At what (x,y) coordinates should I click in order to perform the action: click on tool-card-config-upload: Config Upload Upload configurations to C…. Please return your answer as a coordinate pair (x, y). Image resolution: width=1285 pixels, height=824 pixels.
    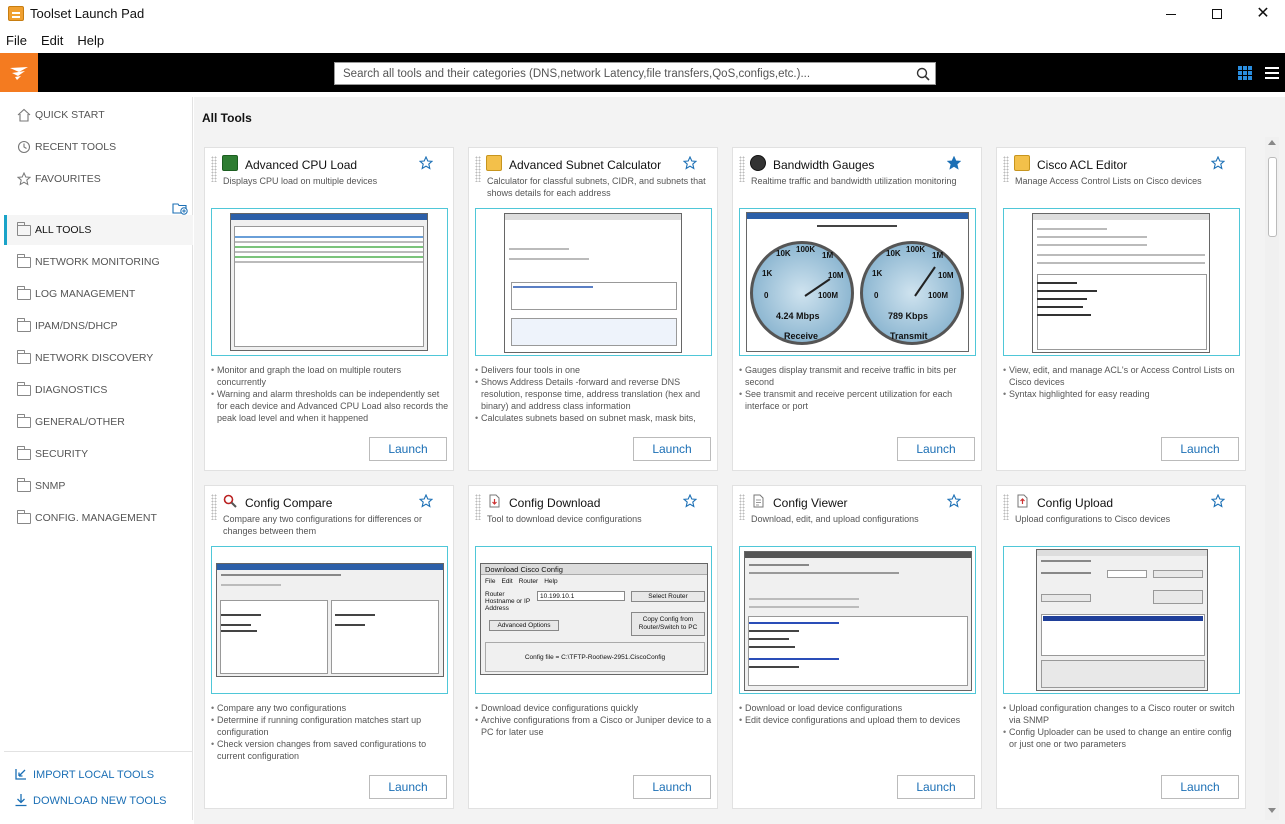
    Looking at the image, I should click on (1121, 647).